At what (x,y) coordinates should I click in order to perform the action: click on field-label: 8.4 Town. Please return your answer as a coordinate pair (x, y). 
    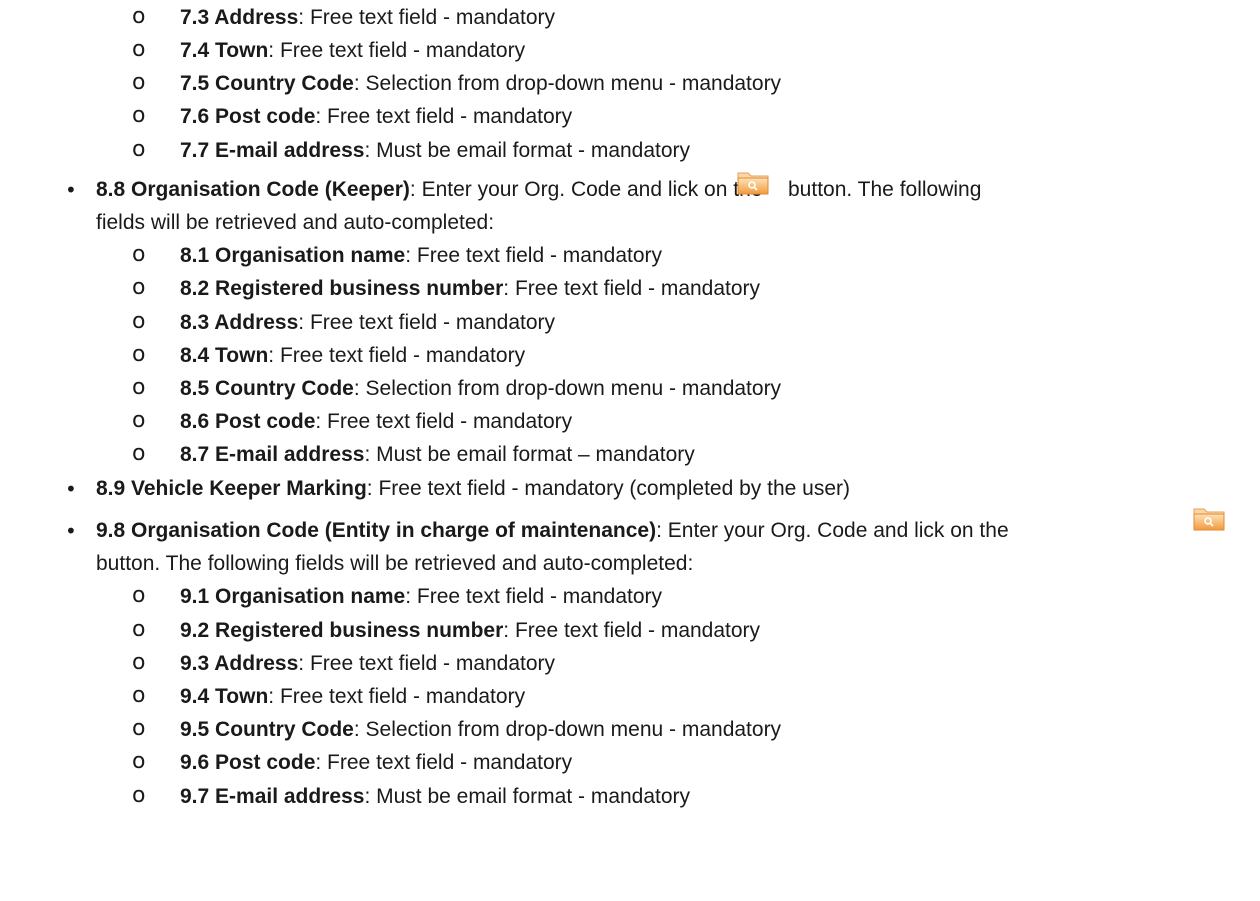
    Looking at the image, I should click on (224, 355).